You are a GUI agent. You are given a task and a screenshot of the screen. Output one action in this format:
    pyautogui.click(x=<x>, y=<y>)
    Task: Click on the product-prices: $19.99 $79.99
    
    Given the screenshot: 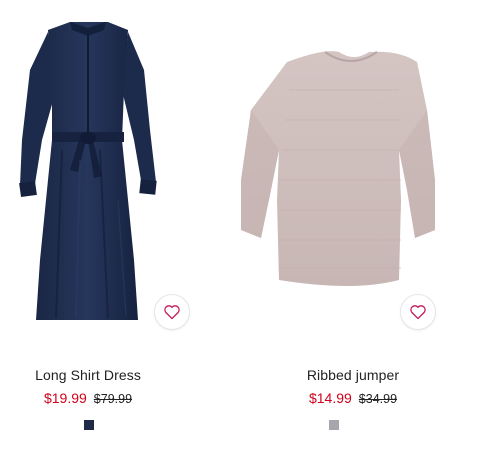 What is the action you would take?
    pyautogui.click(x=103, y=398)
    